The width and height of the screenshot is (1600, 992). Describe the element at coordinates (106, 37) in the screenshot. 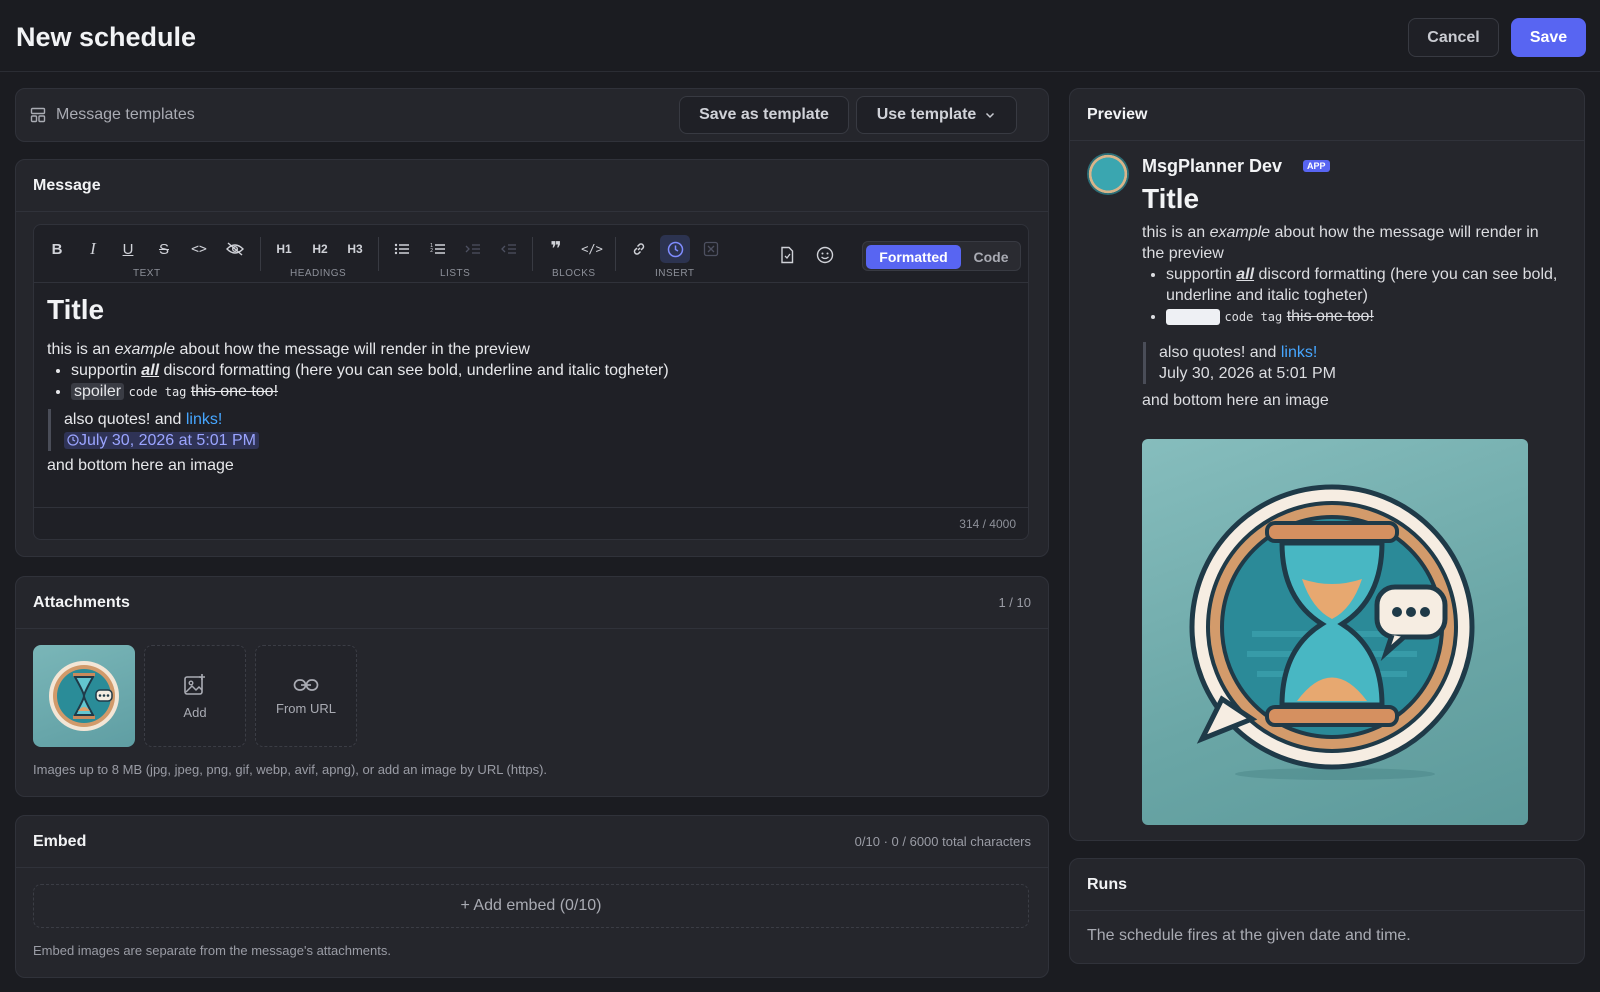

I see `page-title: New schedule` at that location.